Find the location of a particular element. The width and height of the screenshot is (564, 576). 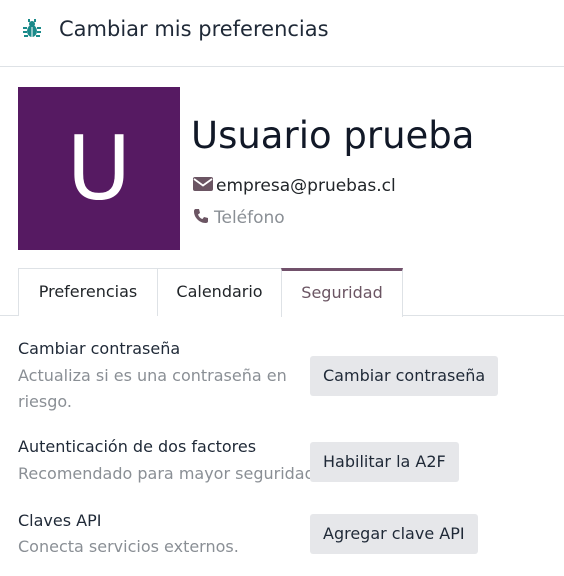

api-keys-section-title: Claves API is located at coordinates (60, 520).